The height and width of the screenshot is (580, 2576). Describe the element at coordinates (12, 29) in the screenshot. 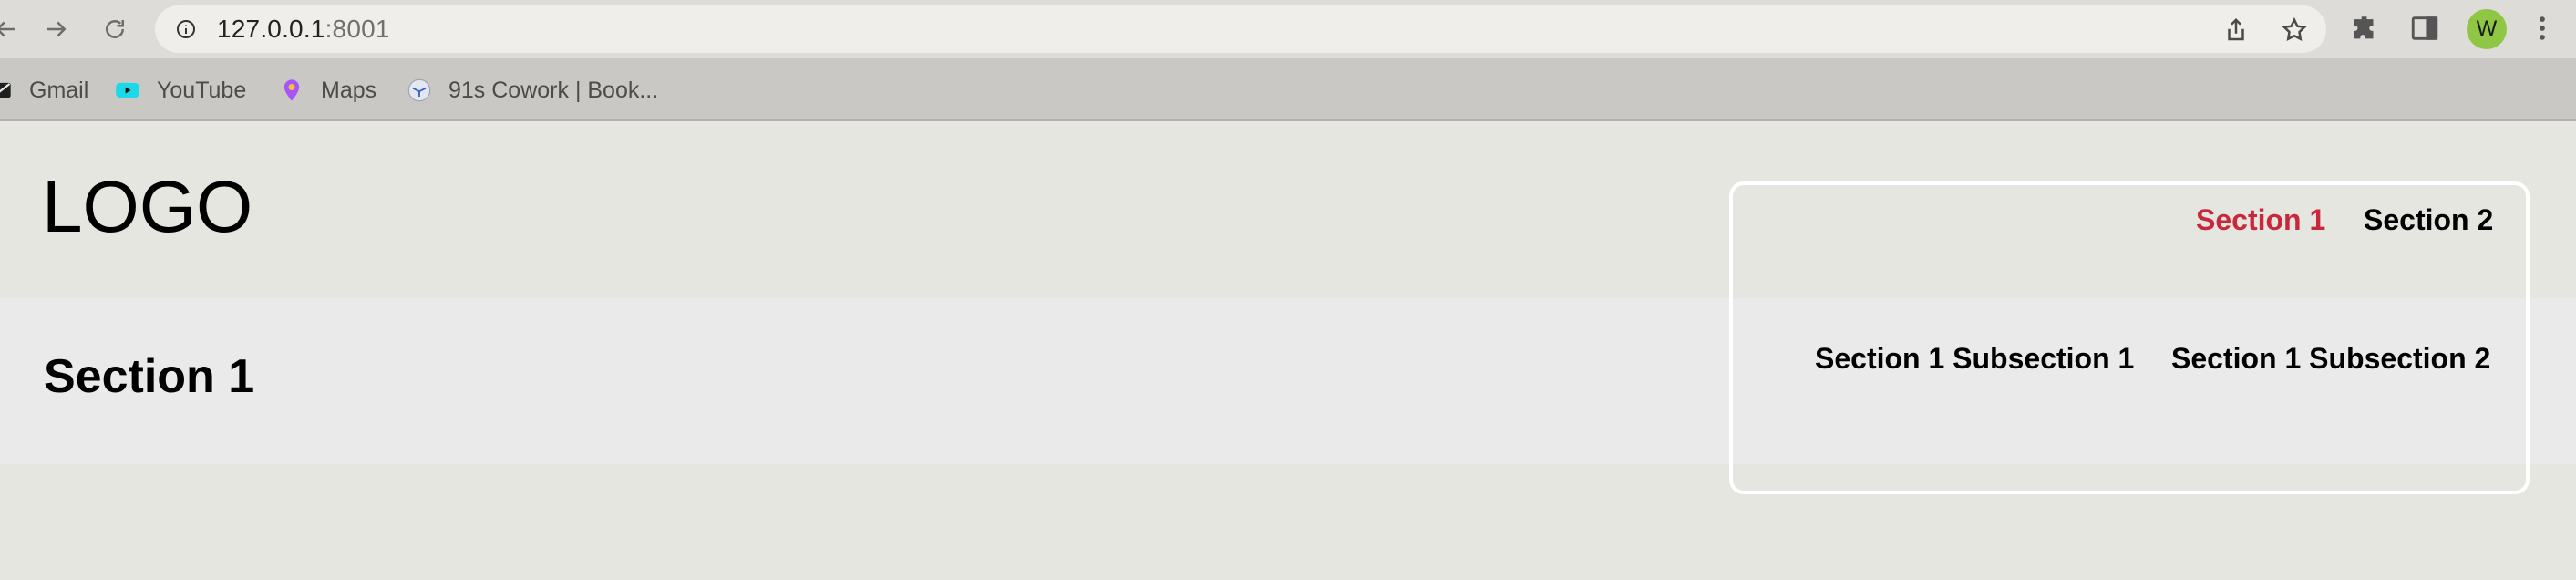

I see `back-icon` at that location.